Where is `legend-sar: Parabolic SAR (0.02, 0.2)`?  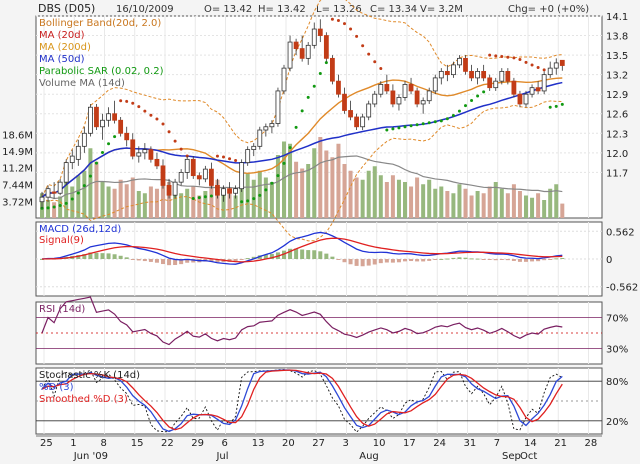 legend-sar: Parabolic SAR (0.02, 0.2) is located at coordinates (101, 71).